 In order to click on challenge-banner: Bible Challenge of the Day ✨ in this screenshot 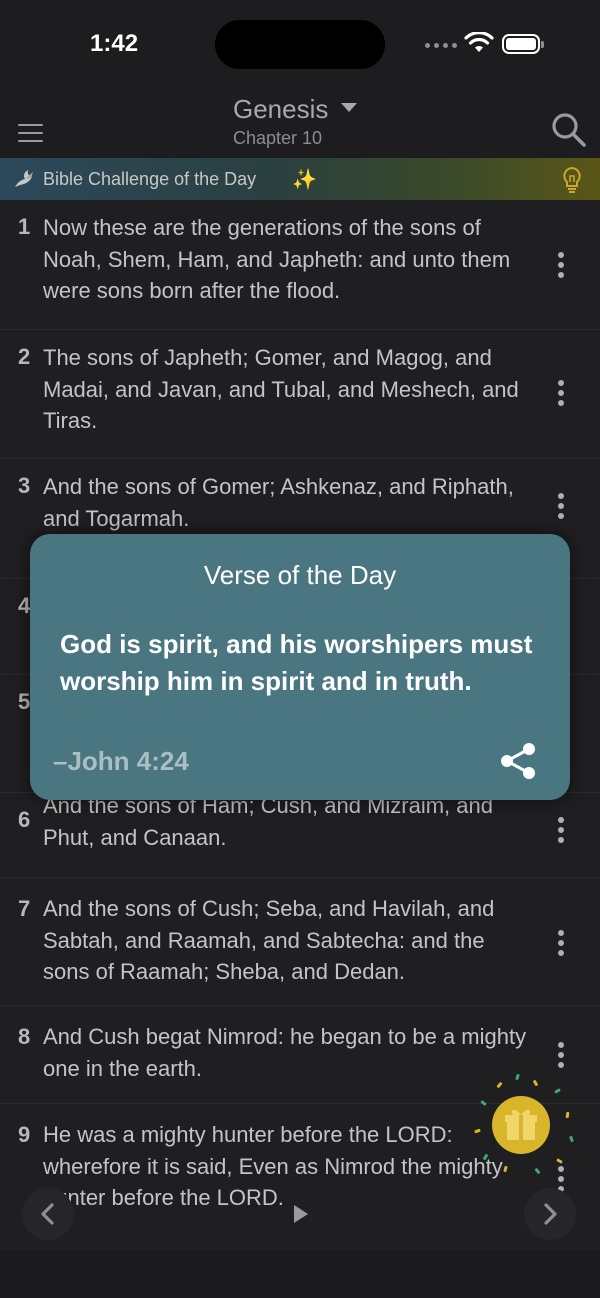, I will do `click(300, 179)`.